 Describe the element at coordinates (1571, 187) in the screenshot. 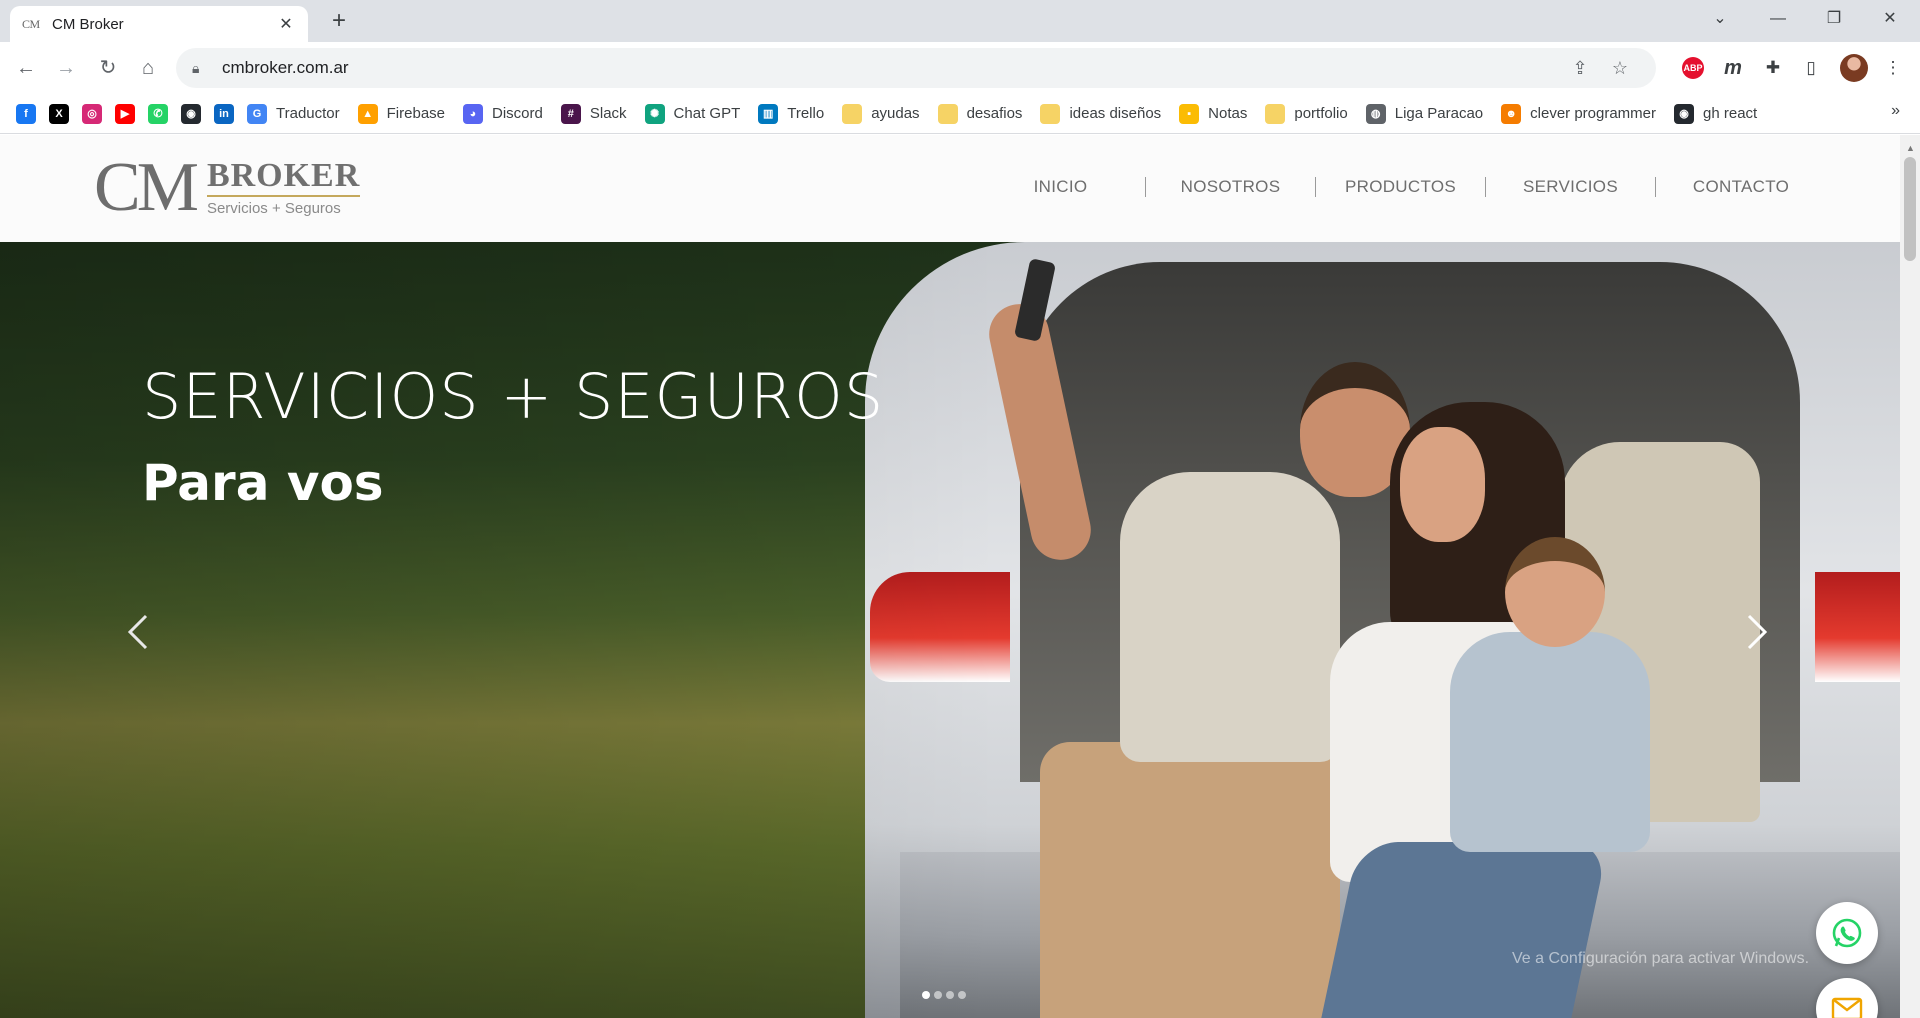

I see `nav-servicios: SERVICIOS` at that location.